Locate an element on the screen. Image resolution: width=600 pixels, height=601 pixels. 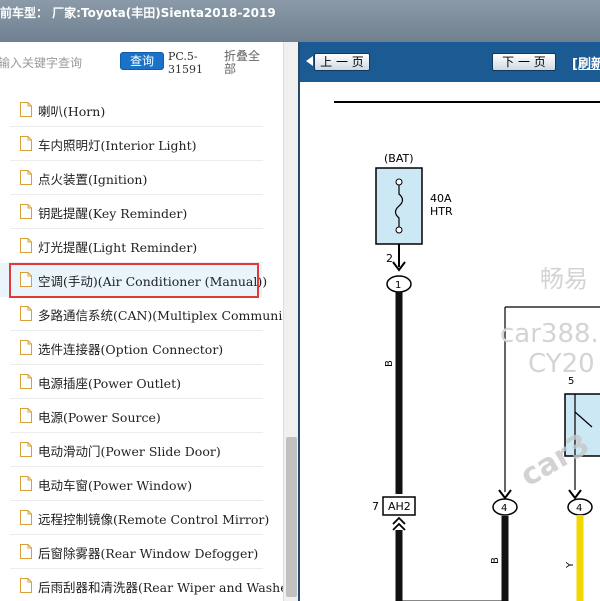
search-input is located at coordinates (55, 63).